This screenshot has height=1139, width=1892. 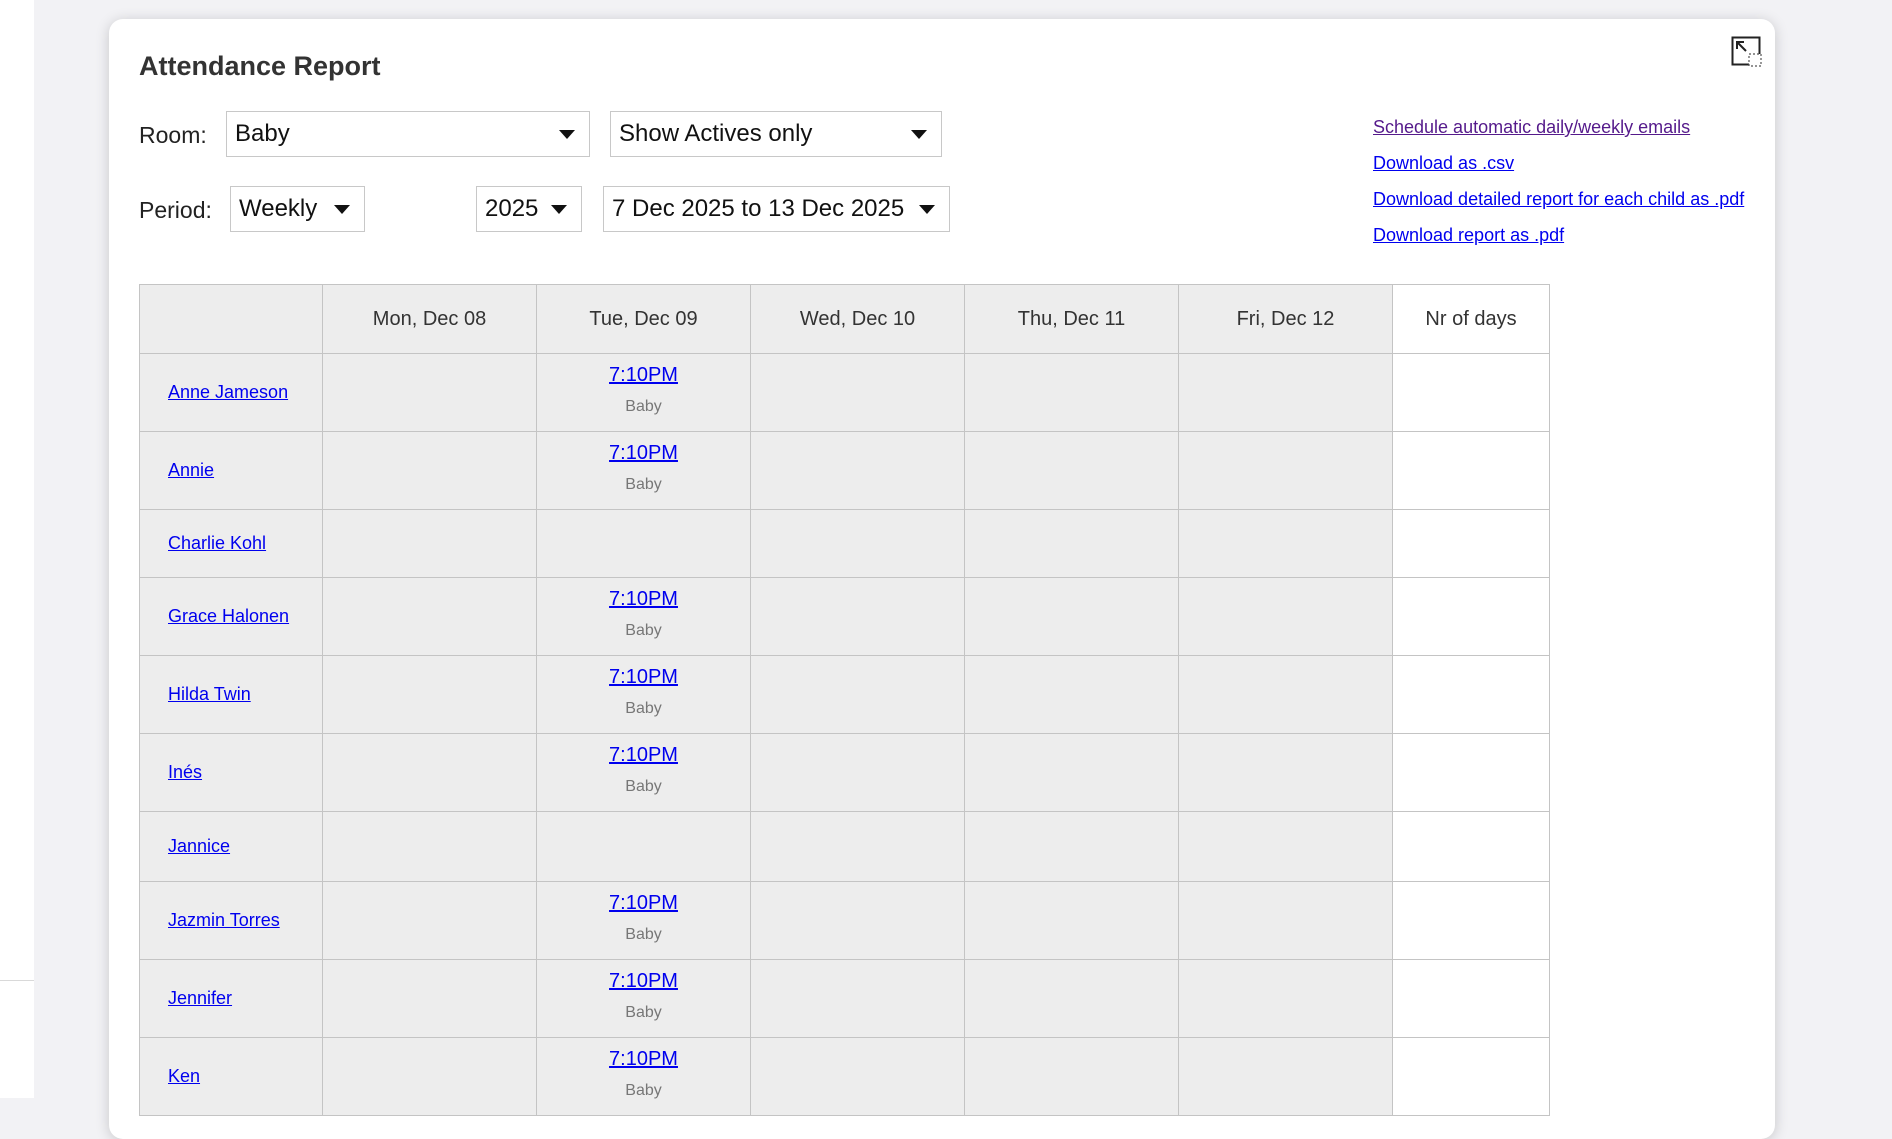 I want to click on child-name-link: Ken, so click(x=184, y=1076).